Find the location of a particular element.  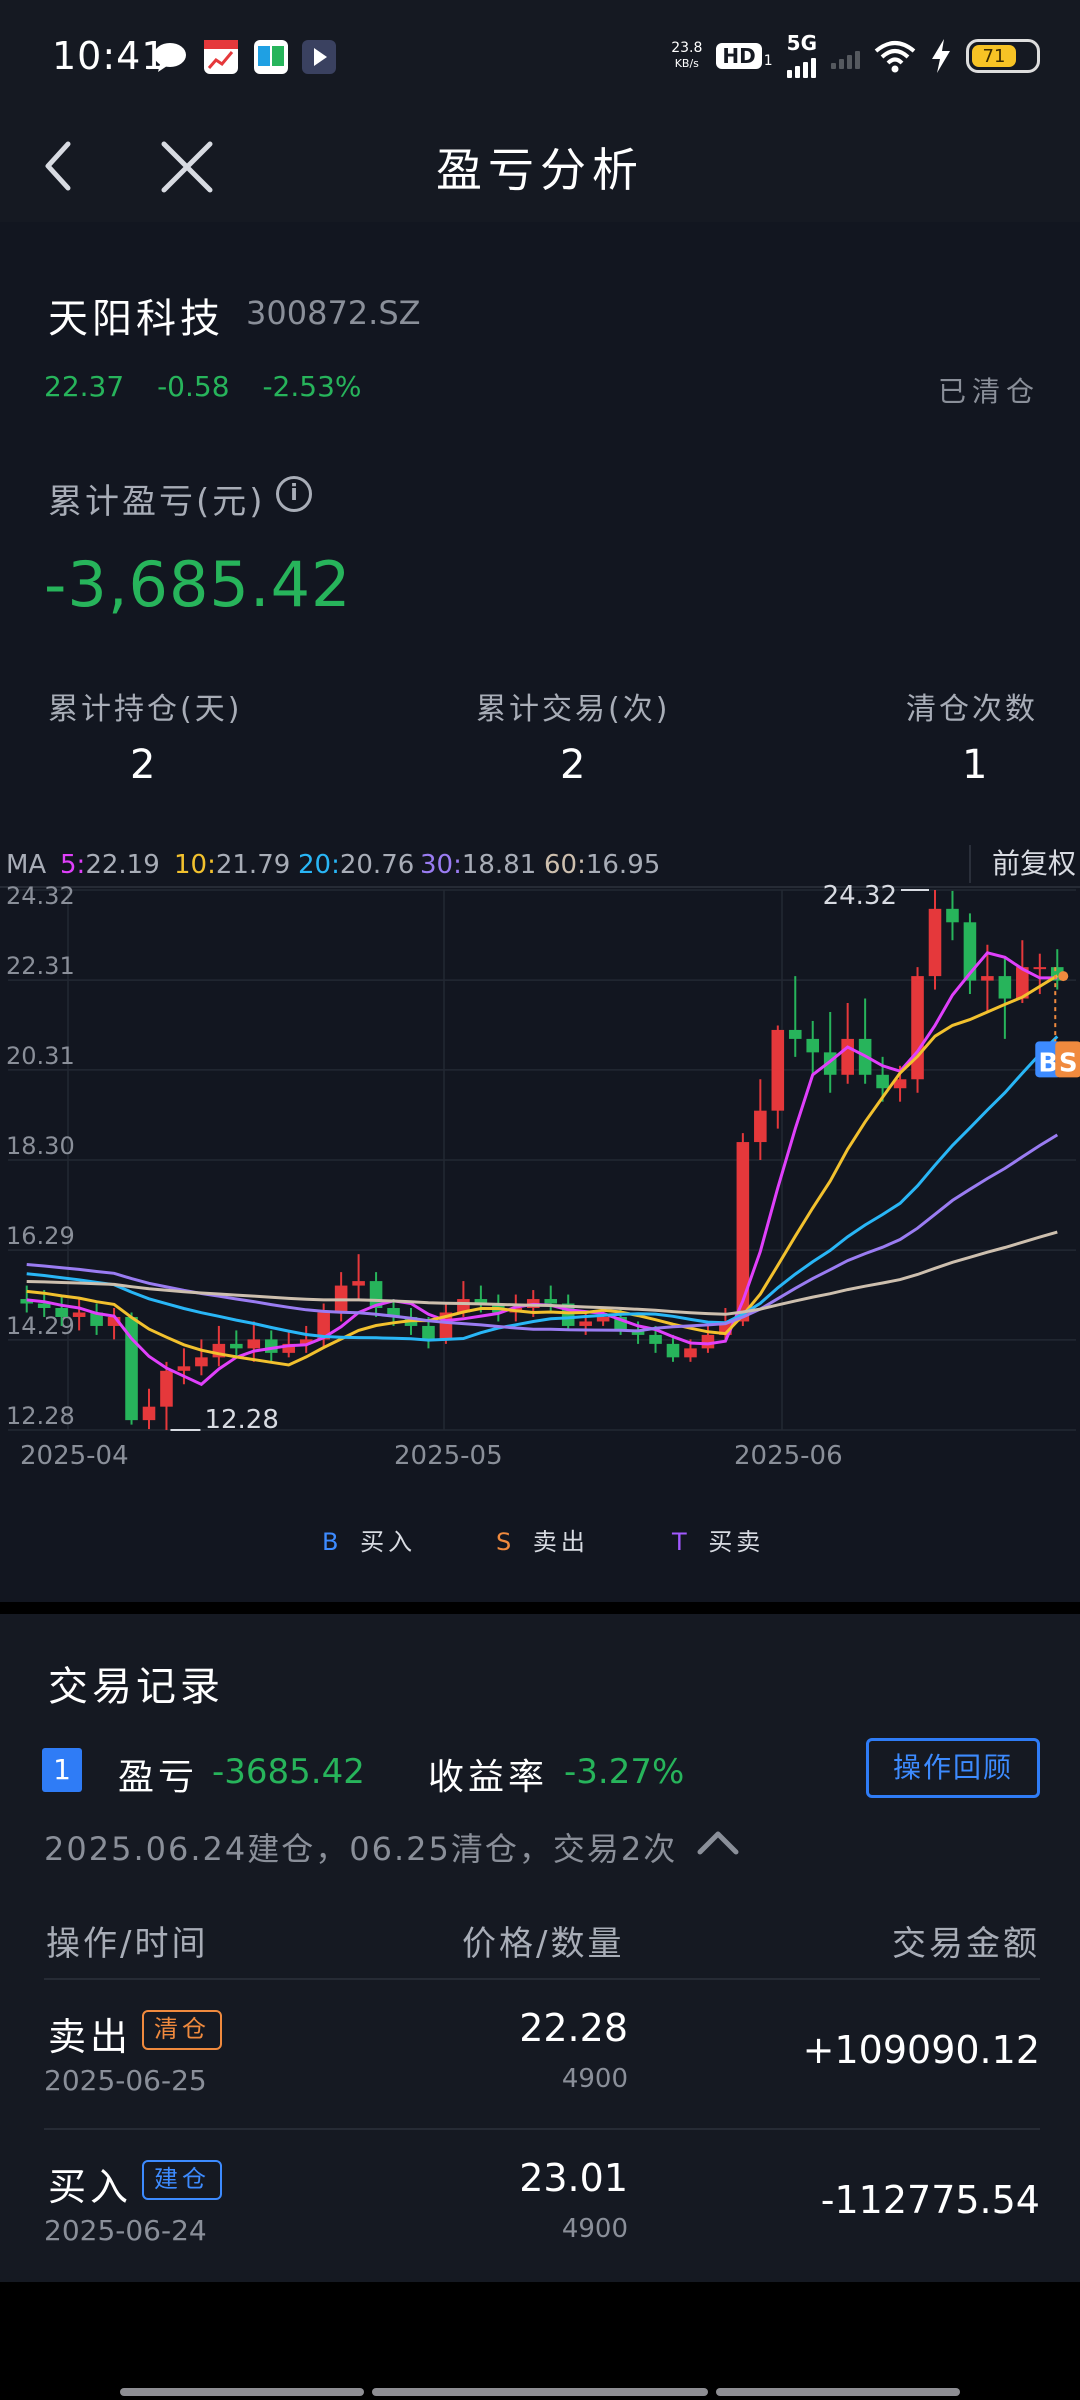

battery-icon: 71 is located at coordinates (1003, 56).